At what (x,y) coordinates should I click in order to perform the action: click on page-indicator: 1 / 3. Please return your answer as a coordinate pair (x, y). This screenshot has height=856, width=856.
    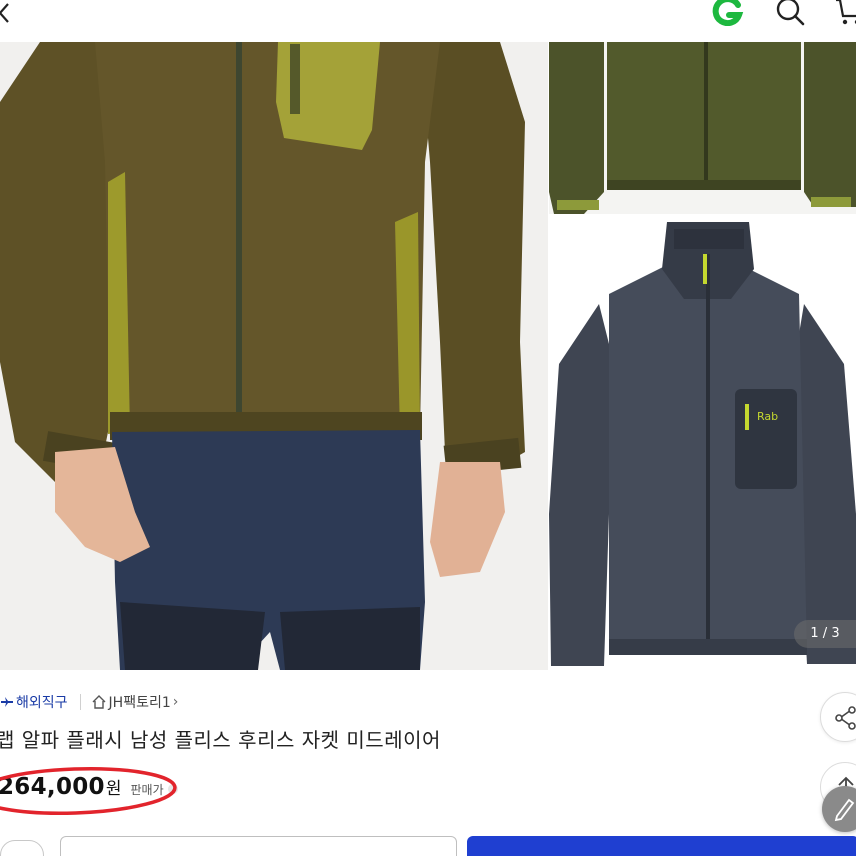
    Looking at the image, I should click on (825, 634).